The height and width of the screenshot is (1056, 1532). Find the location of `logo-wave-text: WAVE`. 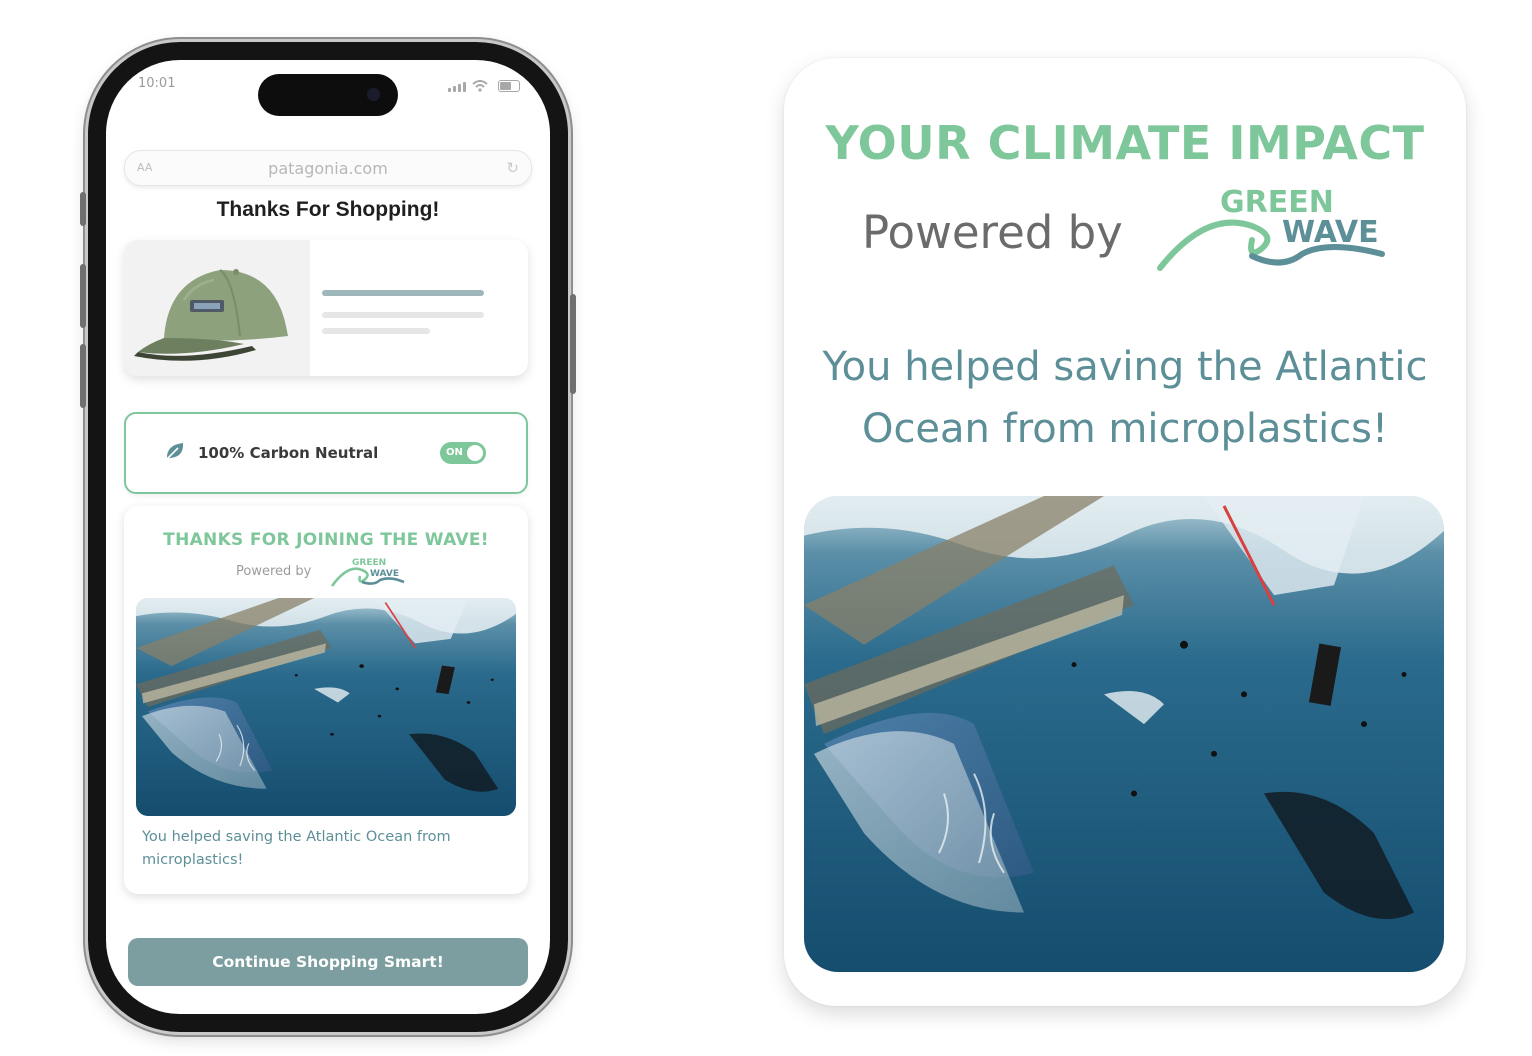

logo-wave-text: WAVE is located at coordinates (384, 574).